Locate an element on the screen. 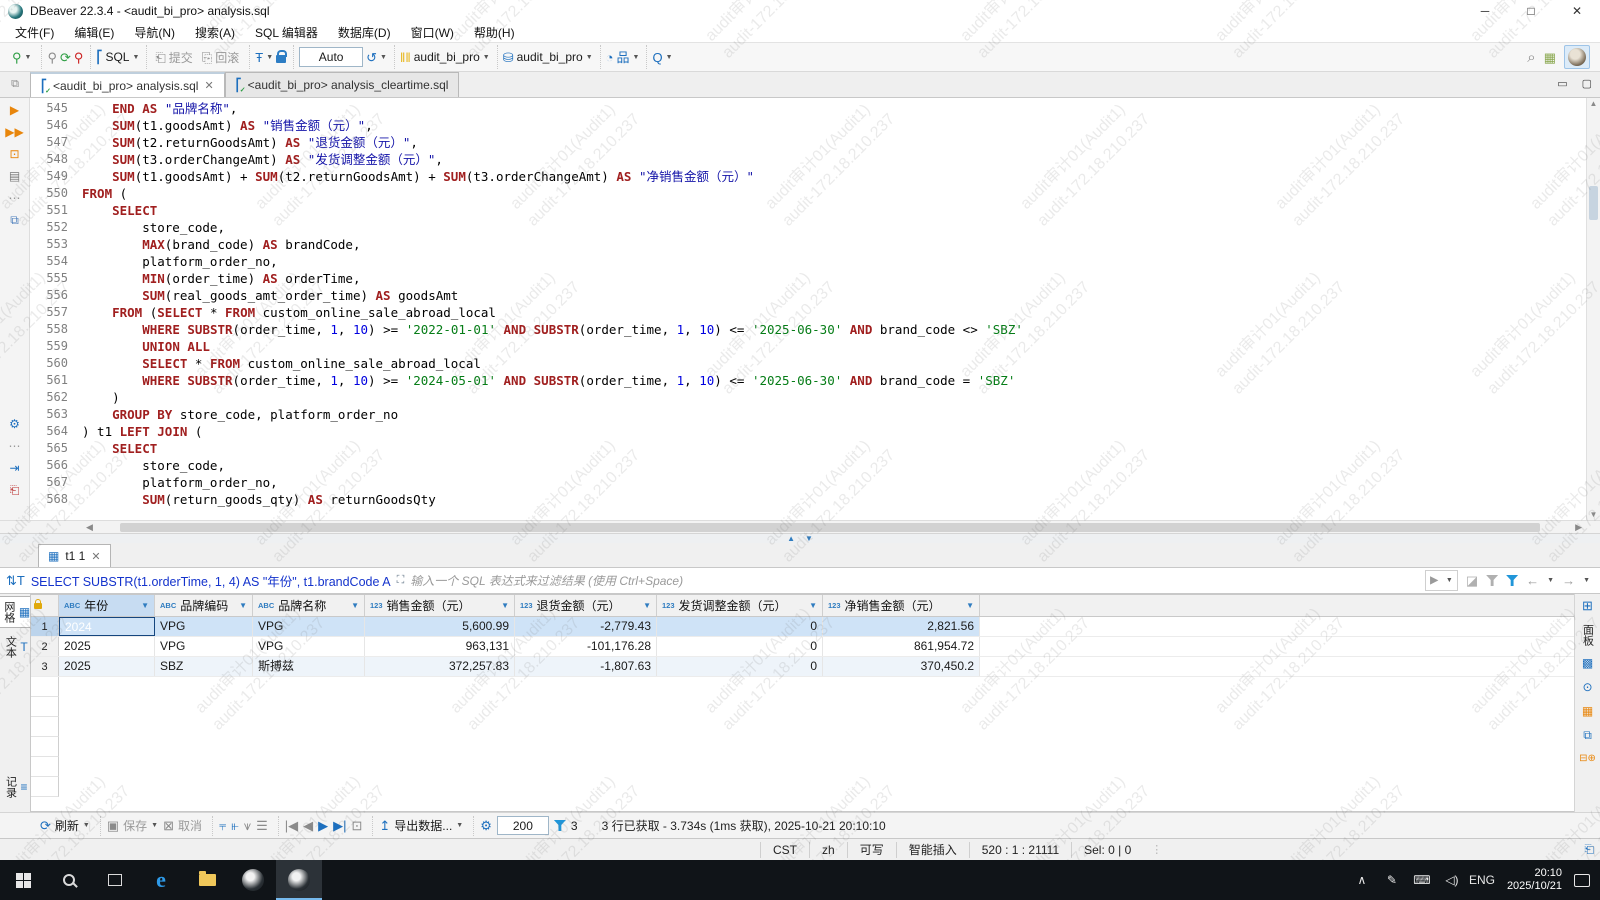 The image size is (1600, 900). order-filter-icon: ⇅T is located at coordinates (15, 580).